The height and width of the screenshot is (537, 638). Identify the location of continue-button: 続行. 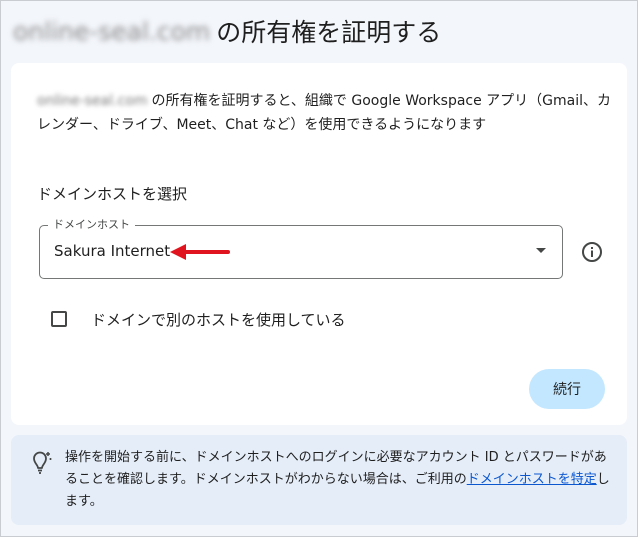
(567, 389).